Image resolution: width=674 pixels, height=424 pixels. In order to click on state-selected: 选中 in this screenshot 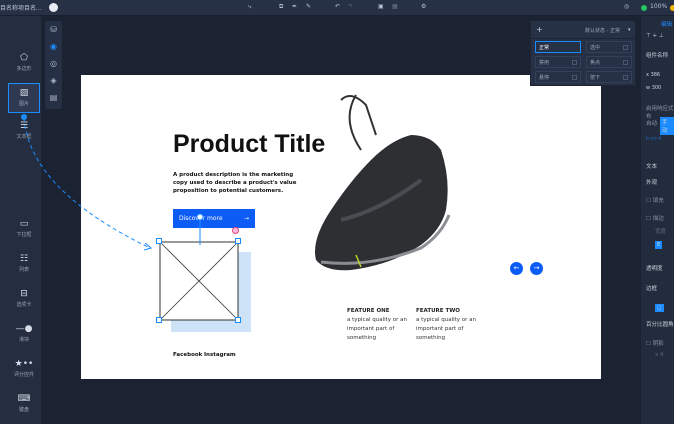, I will do `click(609, 47)`.